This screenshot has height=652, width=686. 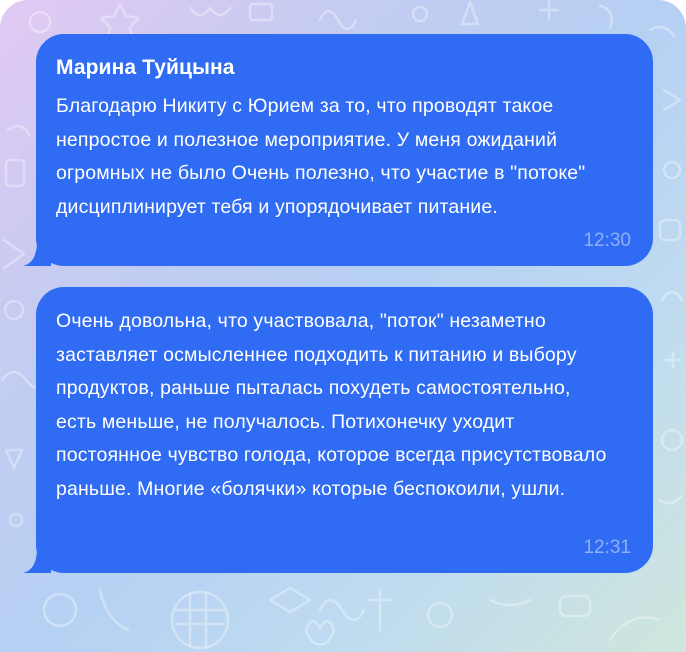 What do you see at coordinates (607, 547) in the screenshot?
I see `message-time: 12:31` at bounding box center [607, 547].